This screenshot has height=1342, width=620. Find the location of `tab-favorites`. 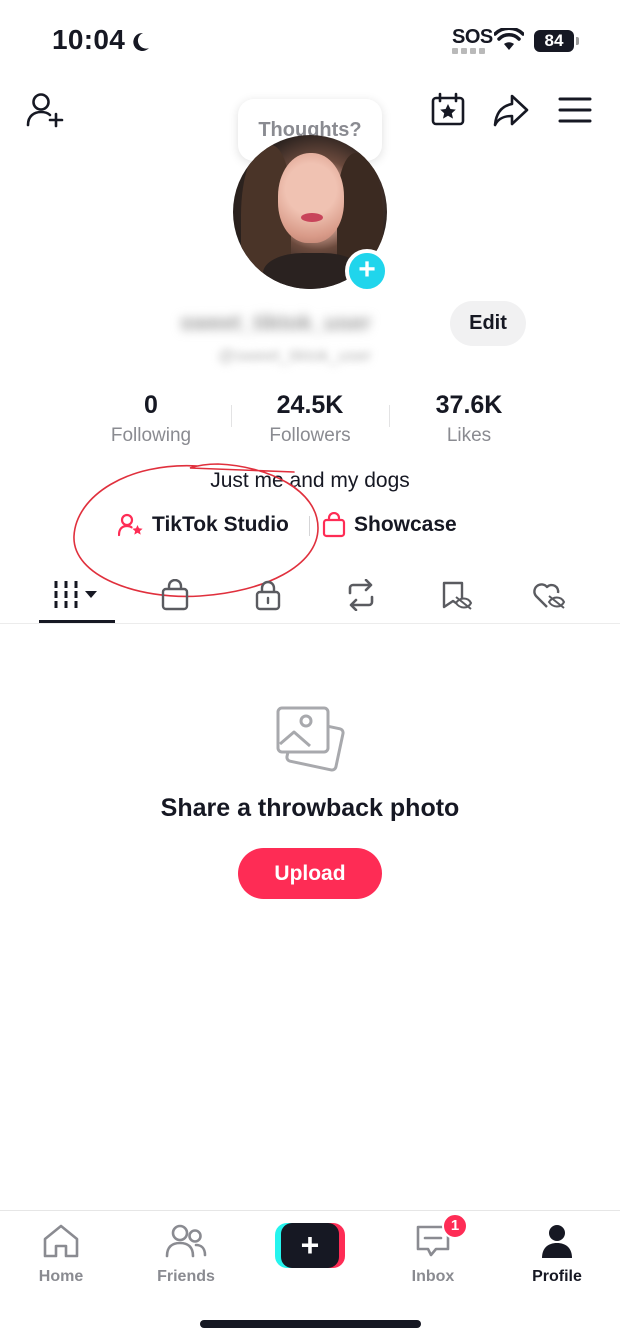

tab-favorites is located at coordinates (456, 595).